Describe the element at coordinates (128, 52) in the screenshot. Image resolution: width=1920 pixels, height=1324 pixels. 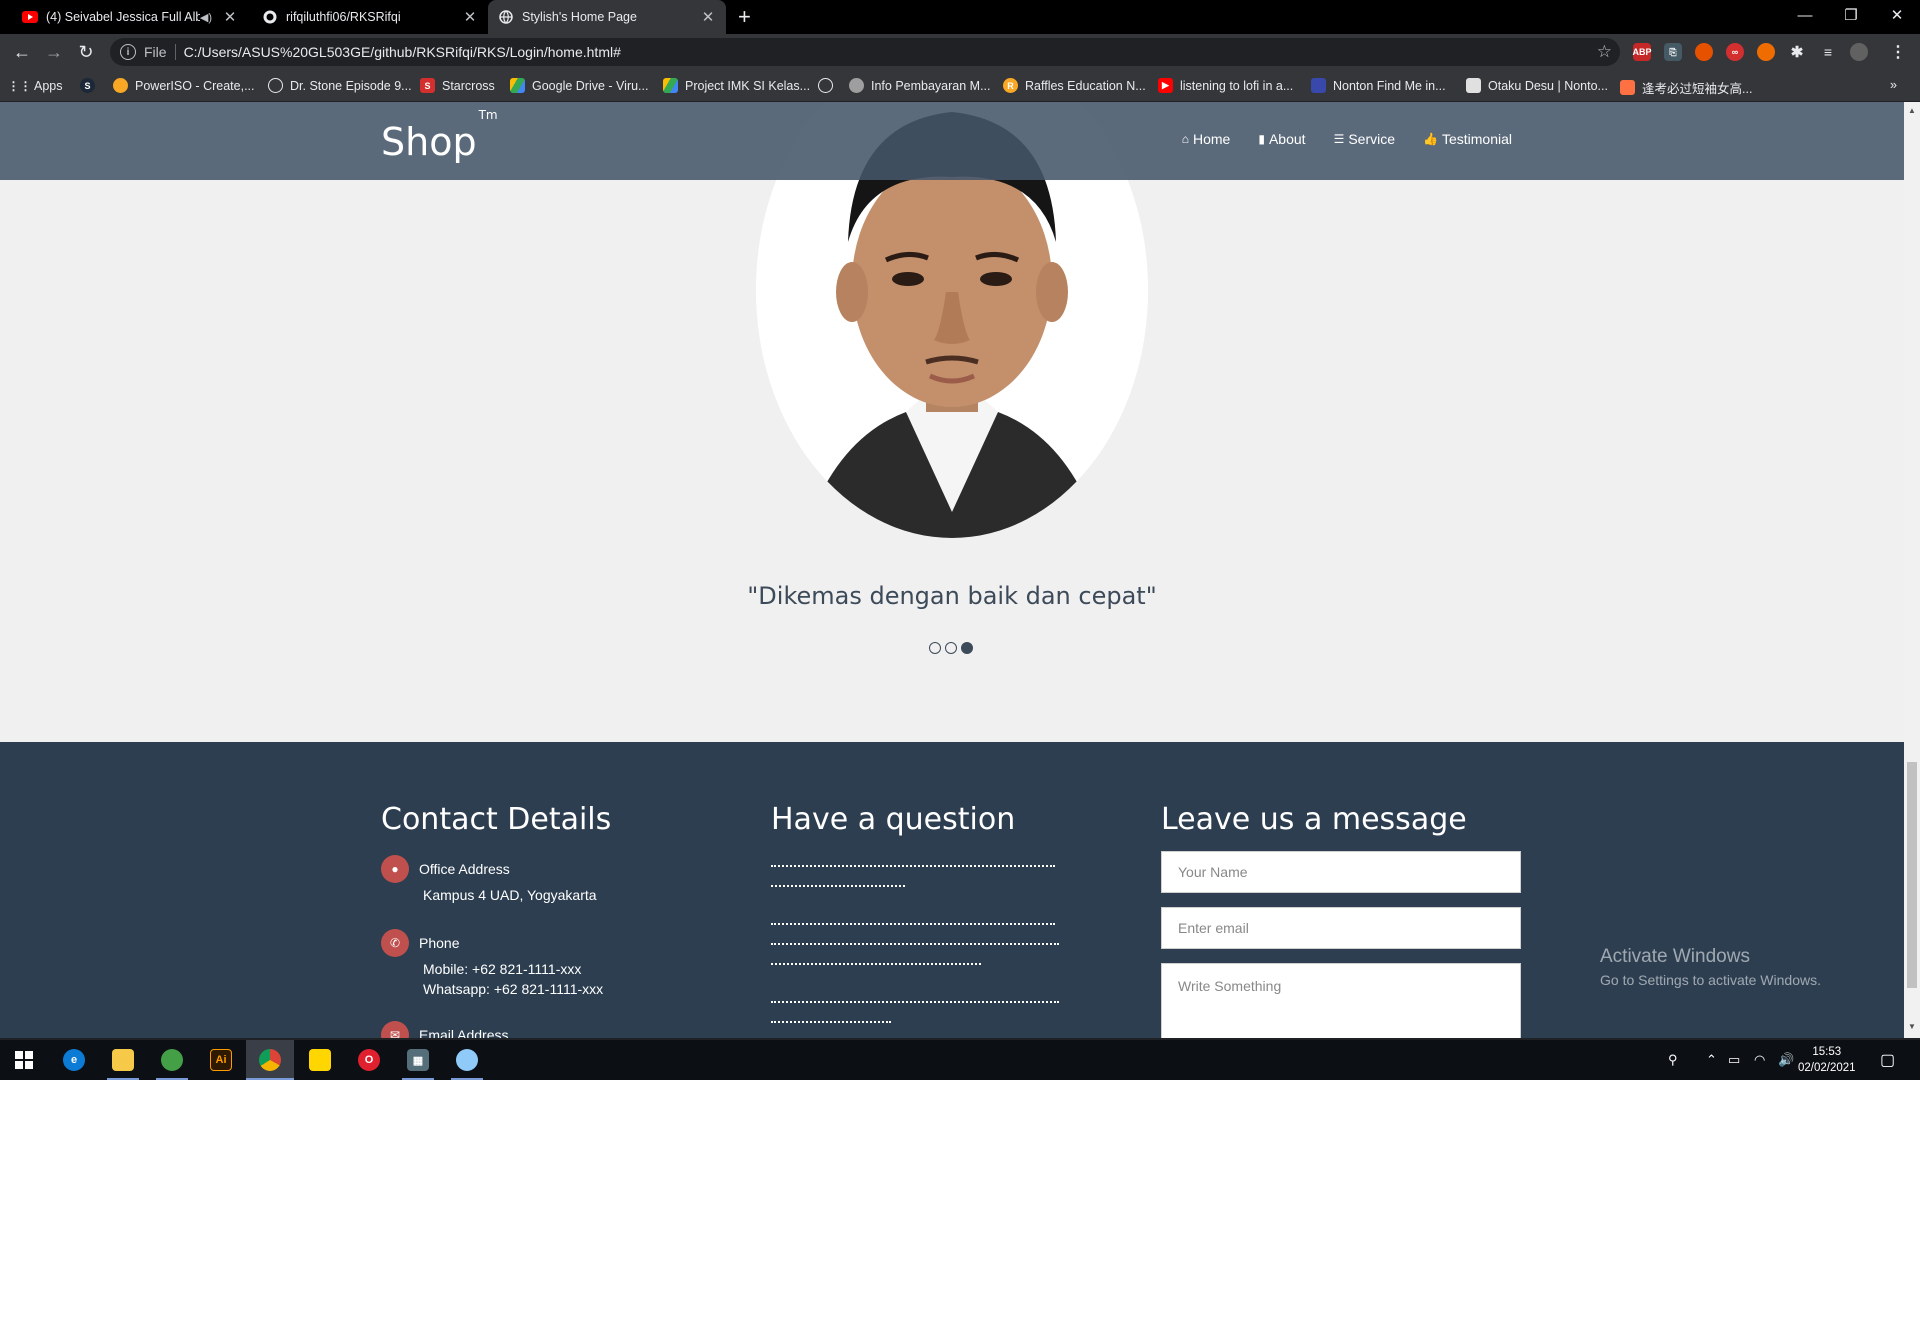
I see `info-icon: i` at that location.